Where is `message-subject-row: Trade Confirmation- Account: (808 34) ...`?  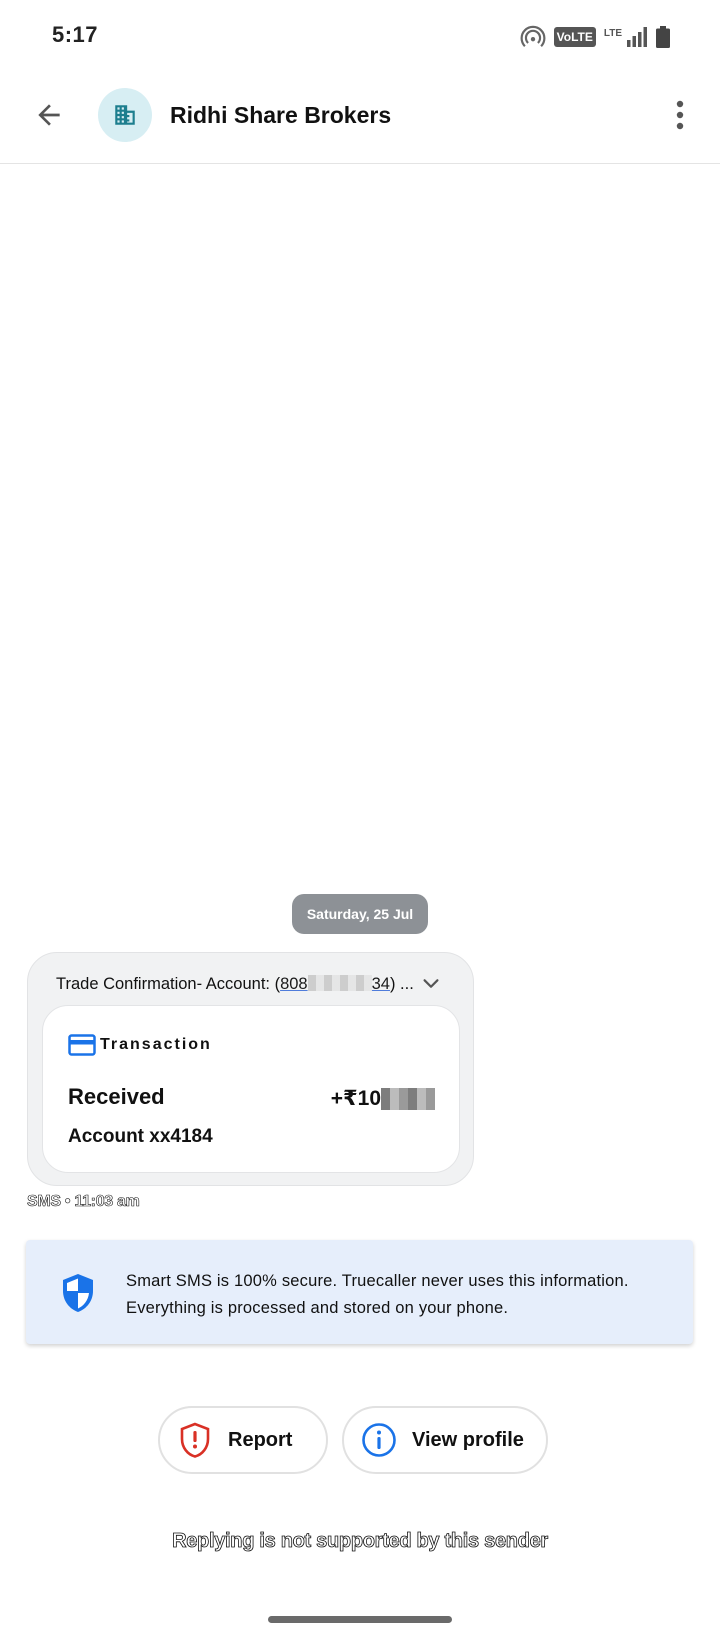 message-subject-row: Trade Confirmation- Account: (808 34) ... is located at coordinates (256, 984).